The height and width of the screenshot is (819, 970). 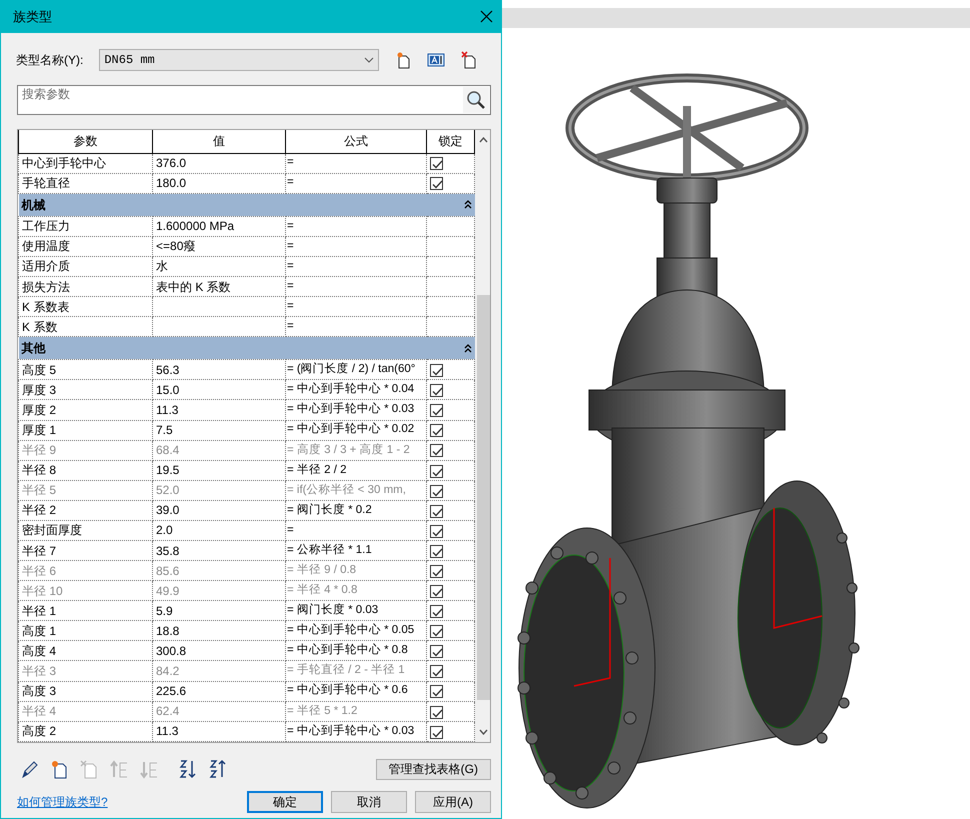 What do you see at coordinates (85, 530) in the screenshot?
I see `parameter-name: 密封面厚度` at bounding box center [85, 530].